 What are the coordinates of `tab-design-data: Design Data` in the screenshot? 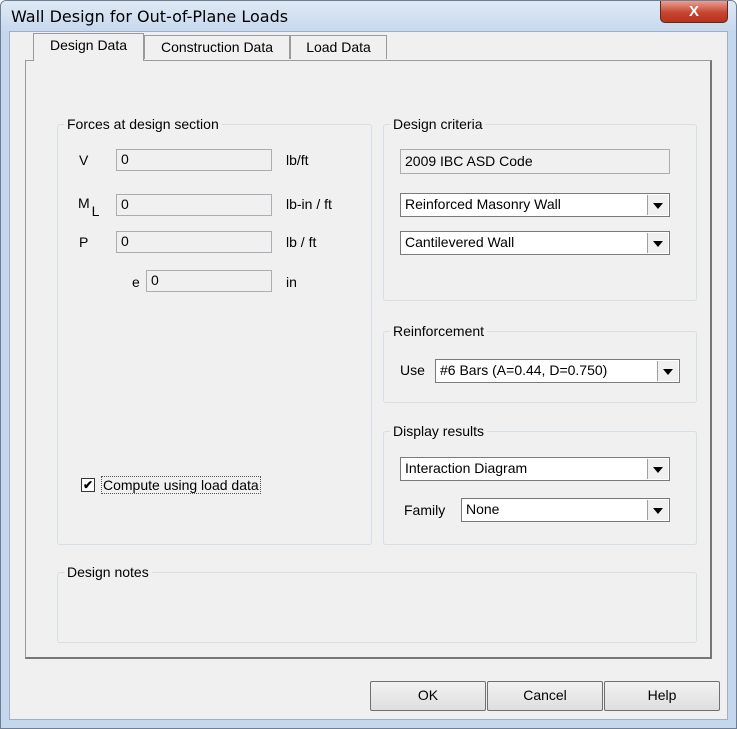 It's located at (88, 47).